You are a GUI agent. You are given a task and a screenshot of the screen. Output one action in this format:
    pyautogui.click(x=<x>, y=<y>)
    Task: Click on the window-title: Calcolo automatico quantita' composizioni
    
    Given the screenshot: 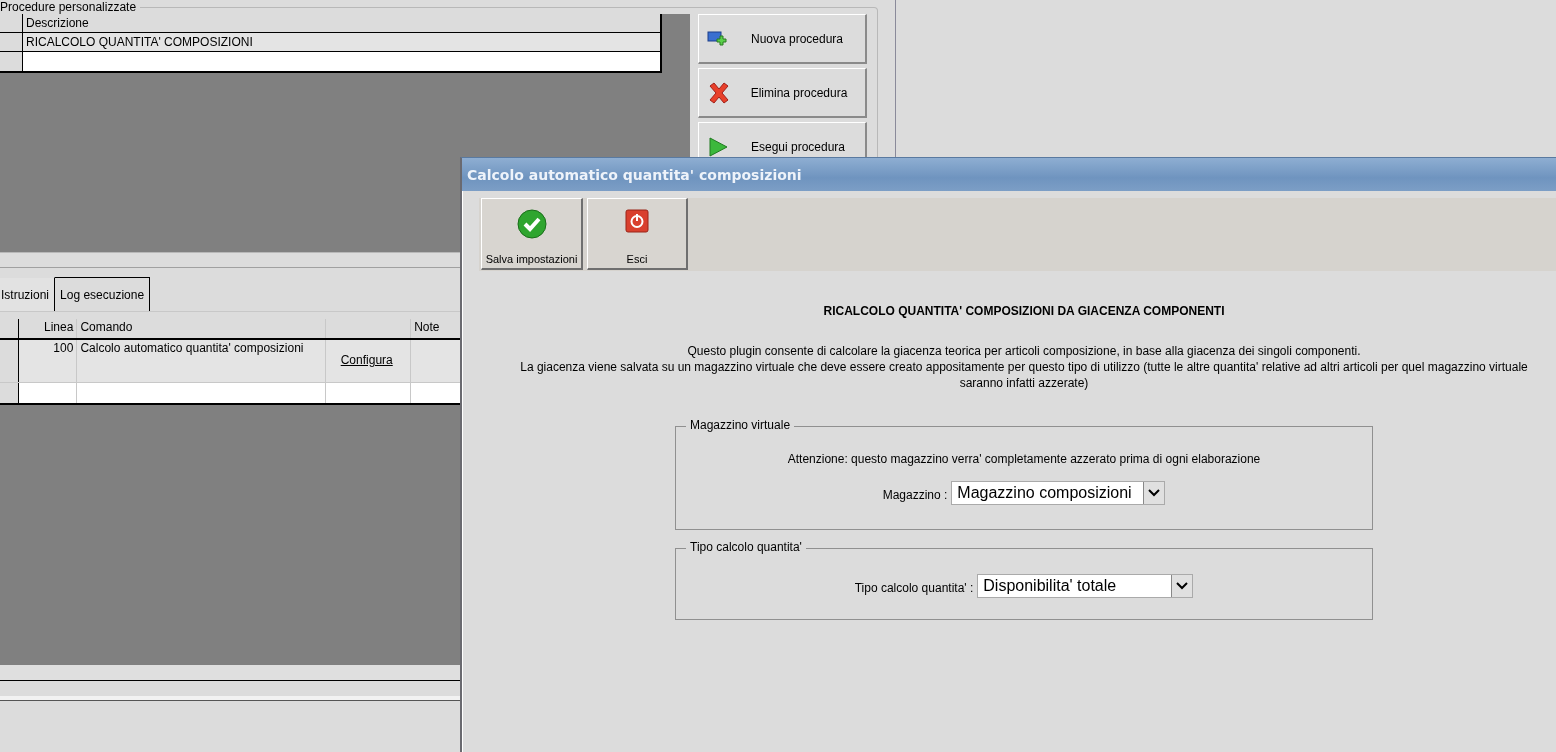 What is the action you would take?
    pyautogui.click(x=1009, y=174)
    